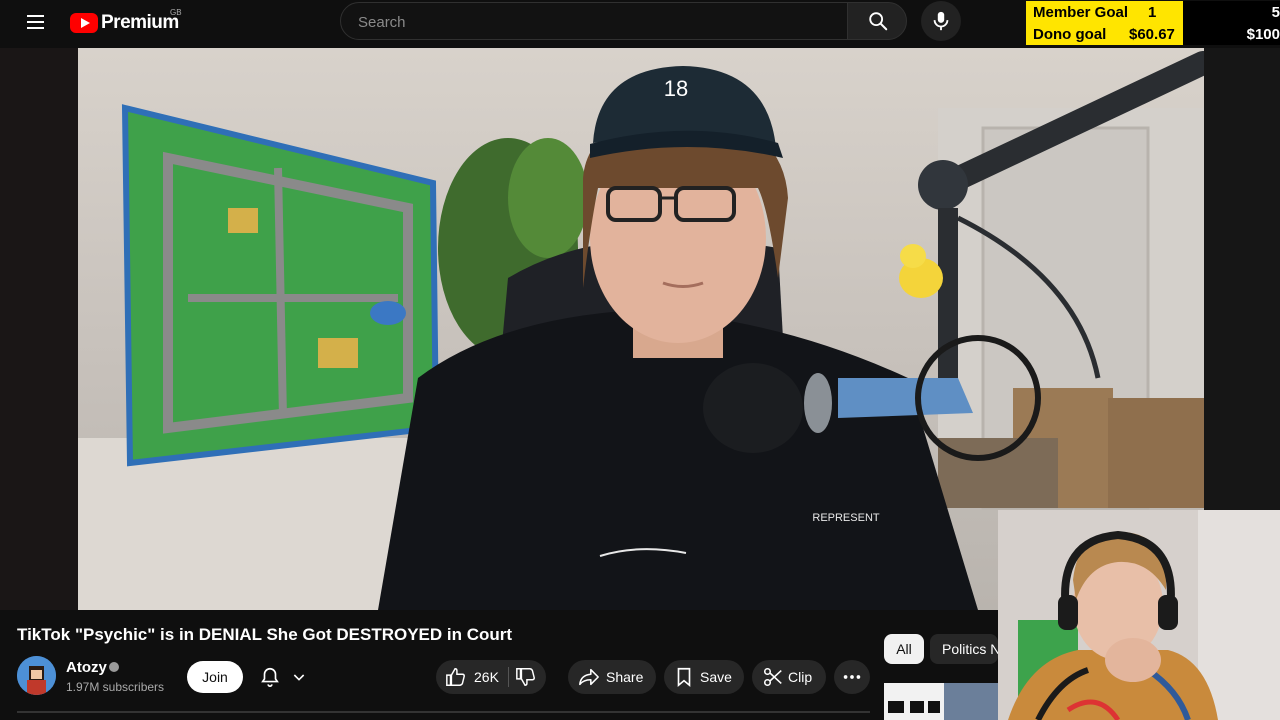 This screenshot has height=720, width=1280. Describe the element at coordinates (716, 677) in the screenshot. I see `save-label: Save` at that location.